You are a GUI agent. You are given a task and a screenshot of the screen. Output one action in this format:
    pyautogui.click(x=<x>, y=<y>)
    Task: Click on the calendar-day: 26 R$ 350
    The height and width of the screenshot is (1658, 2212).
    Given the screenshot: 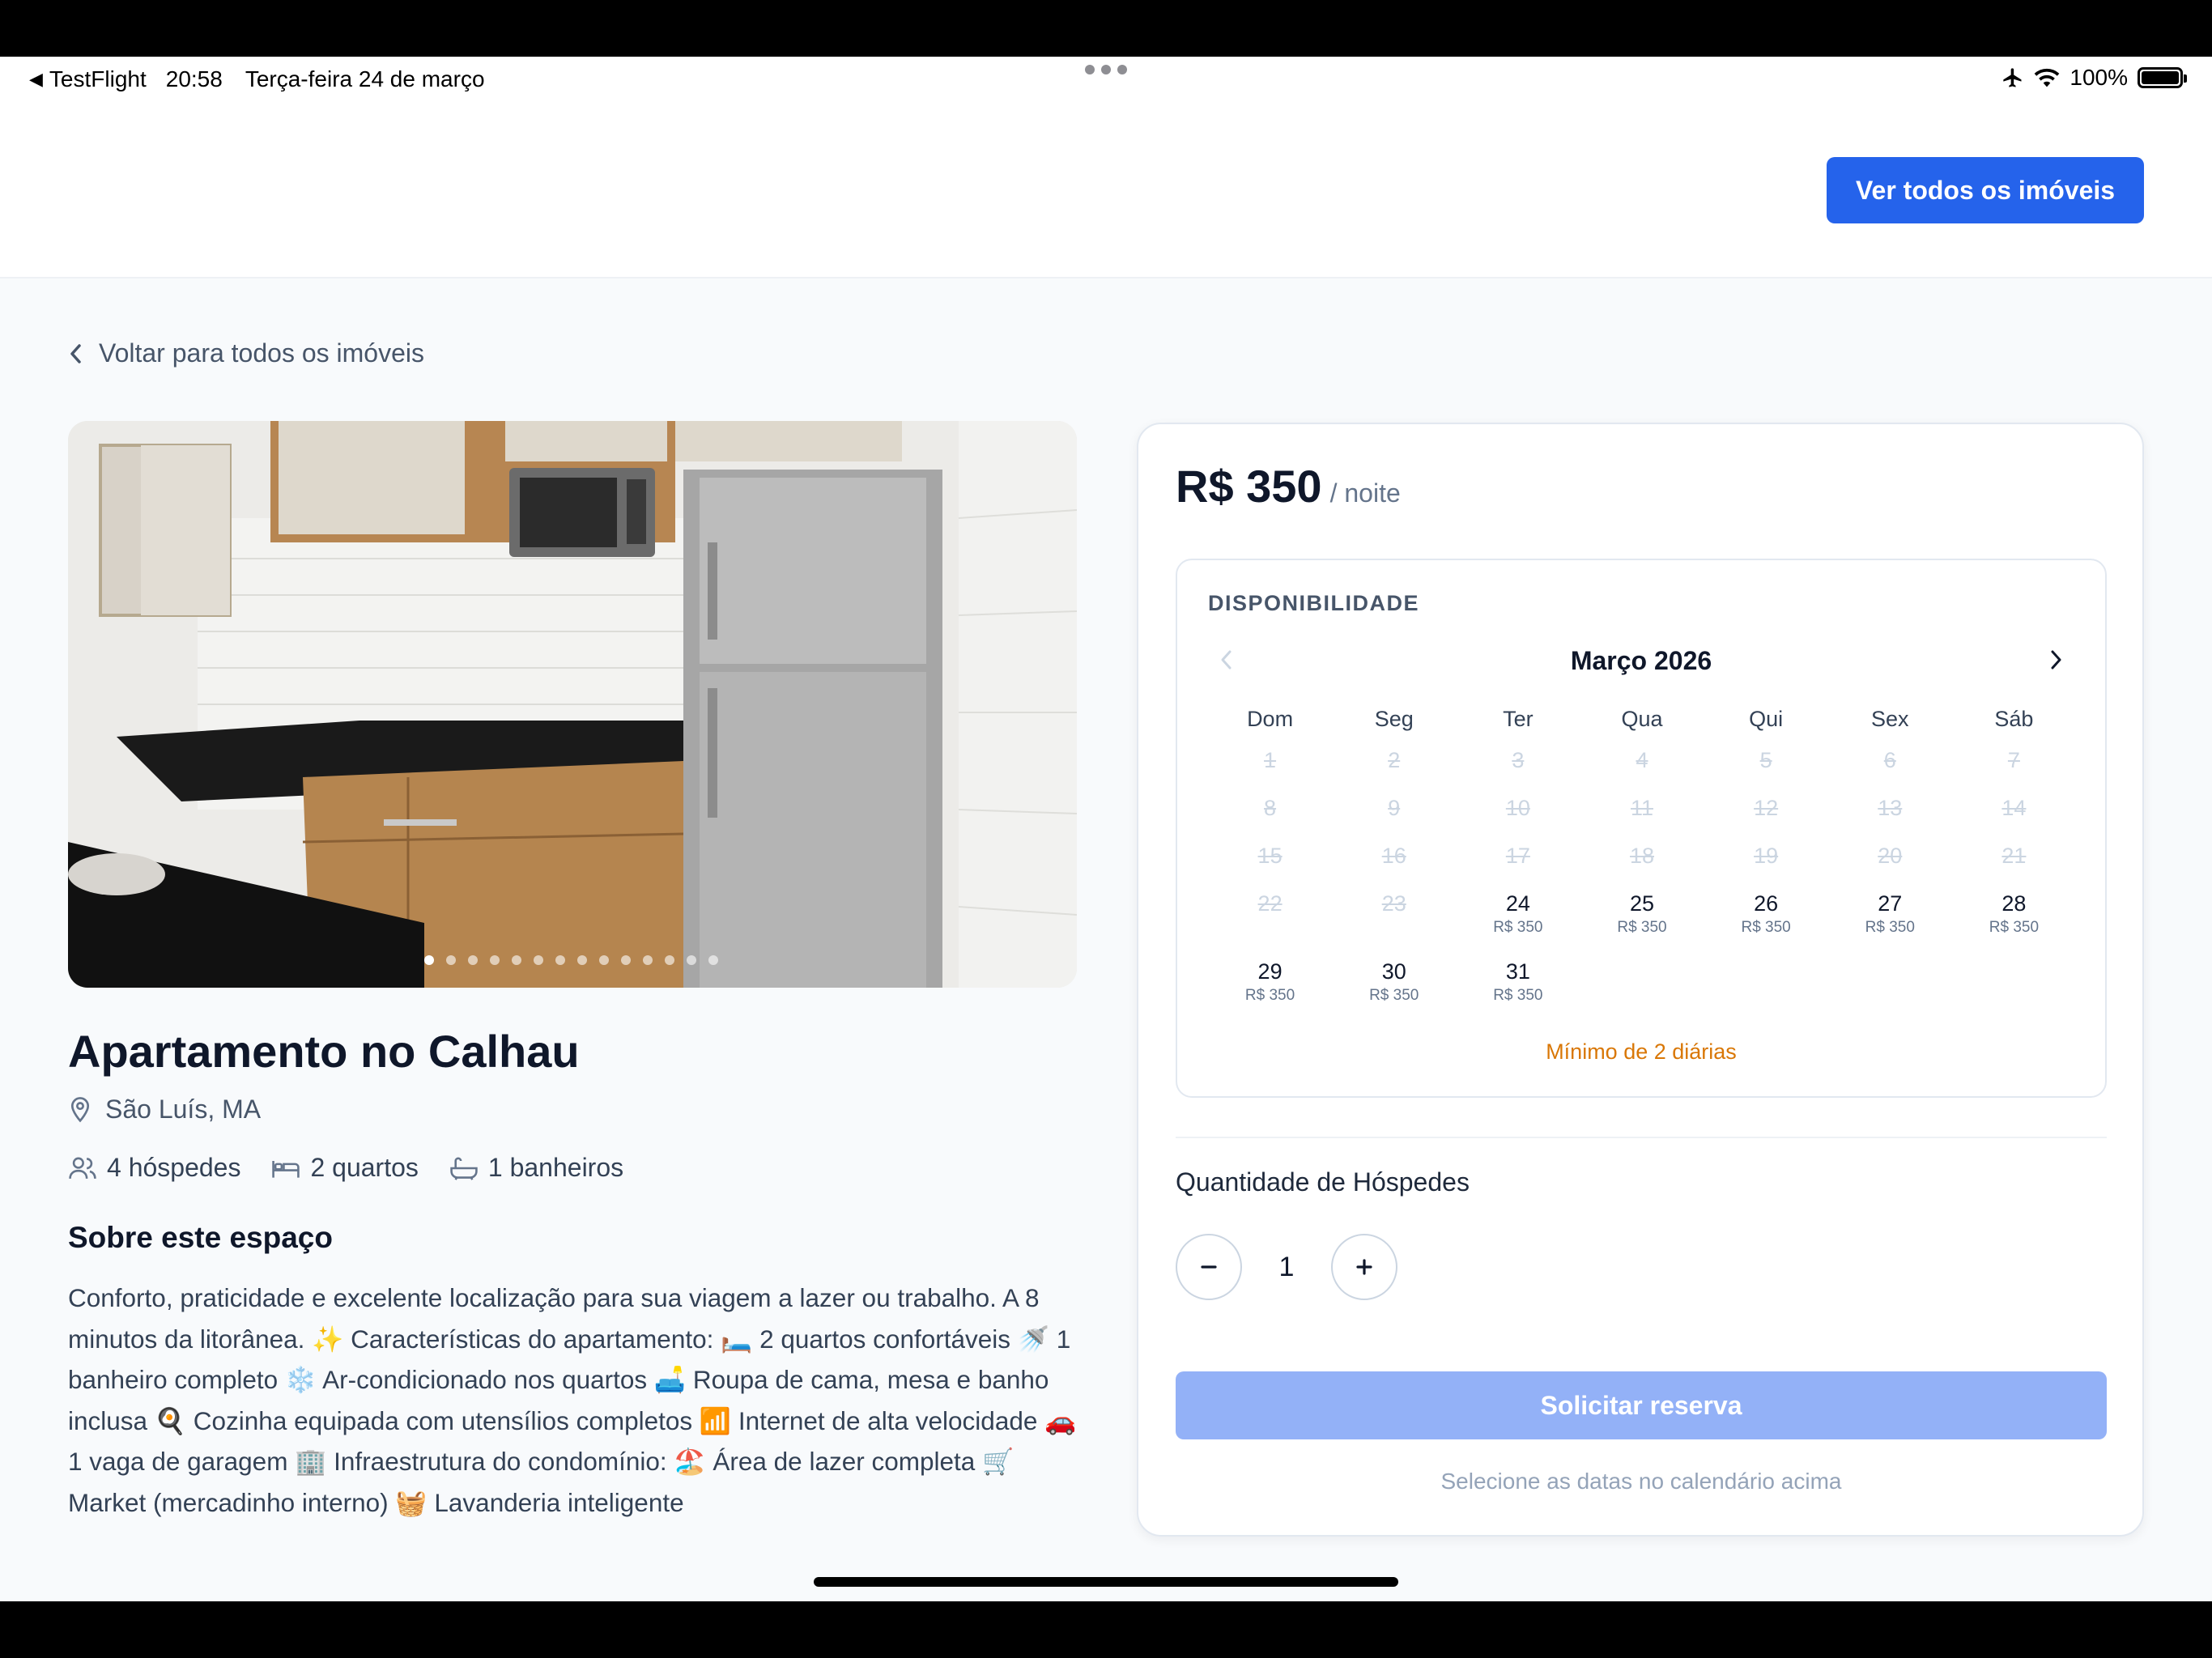 What is the action you would take?
    pyautogui.click(x=1766, y=924)
    